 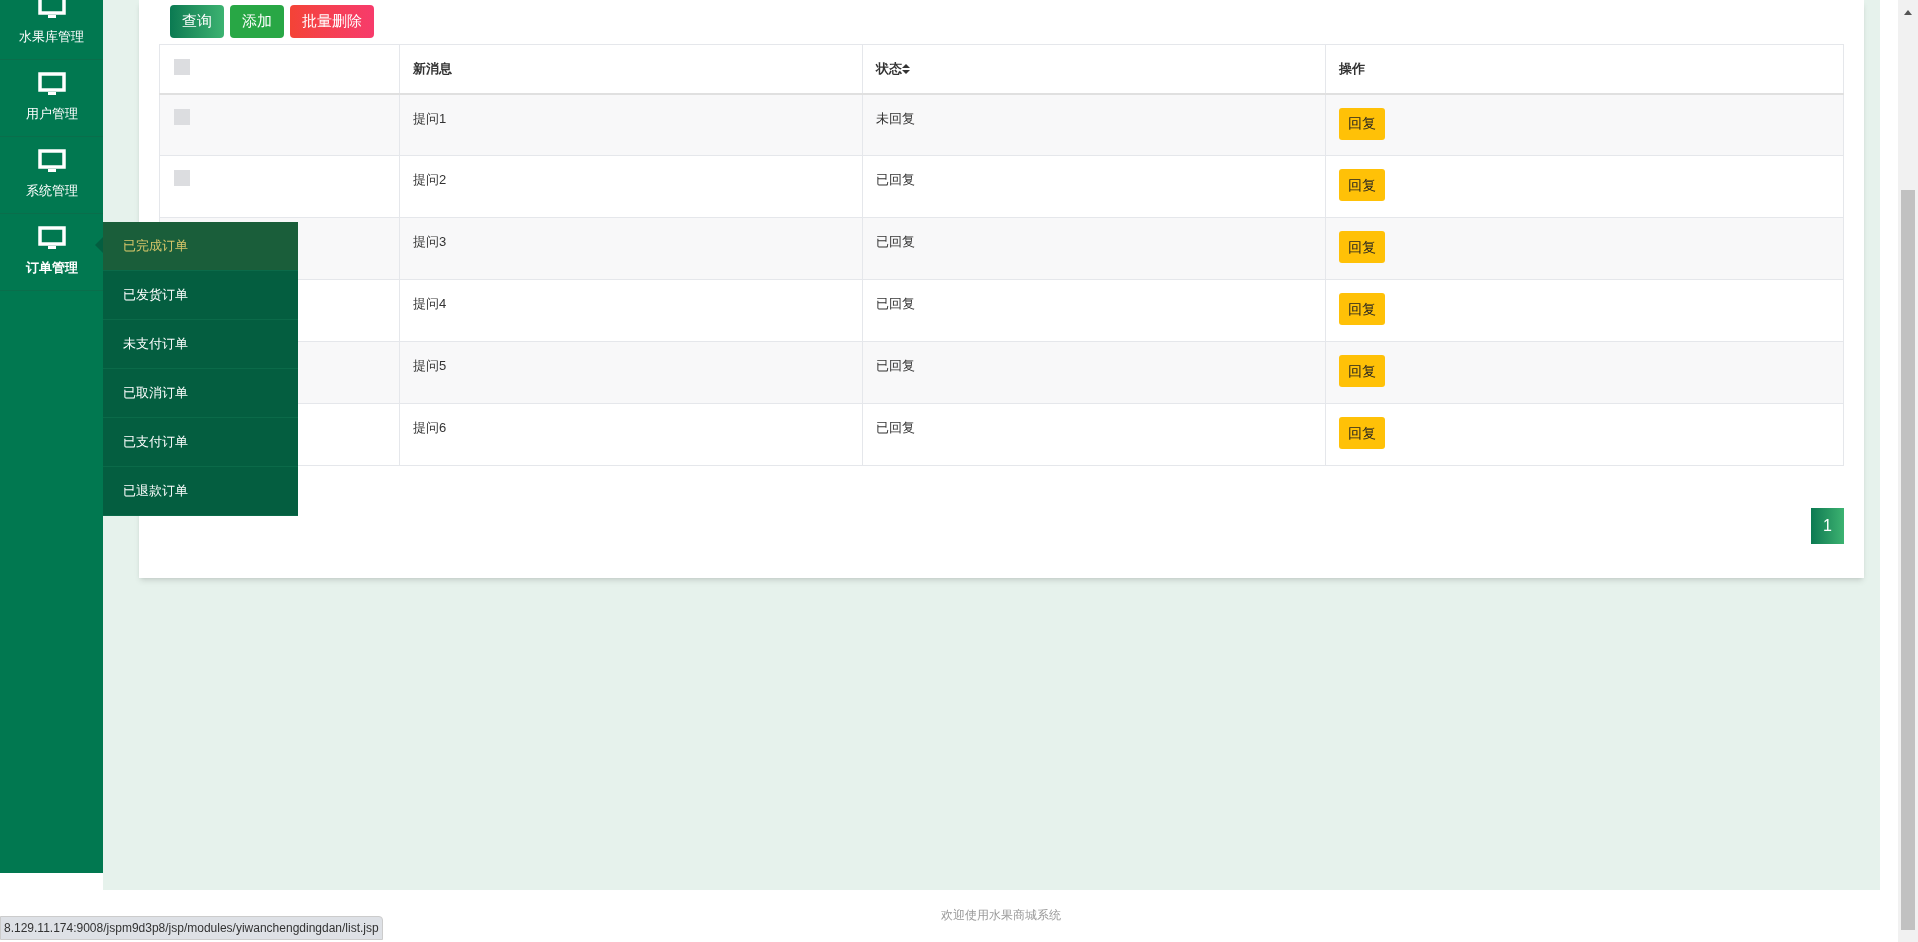 What do you see at coordinates (430, 303) in the screenshot?
I see `table-cell: 提问4` at bounding box center [430, 303].